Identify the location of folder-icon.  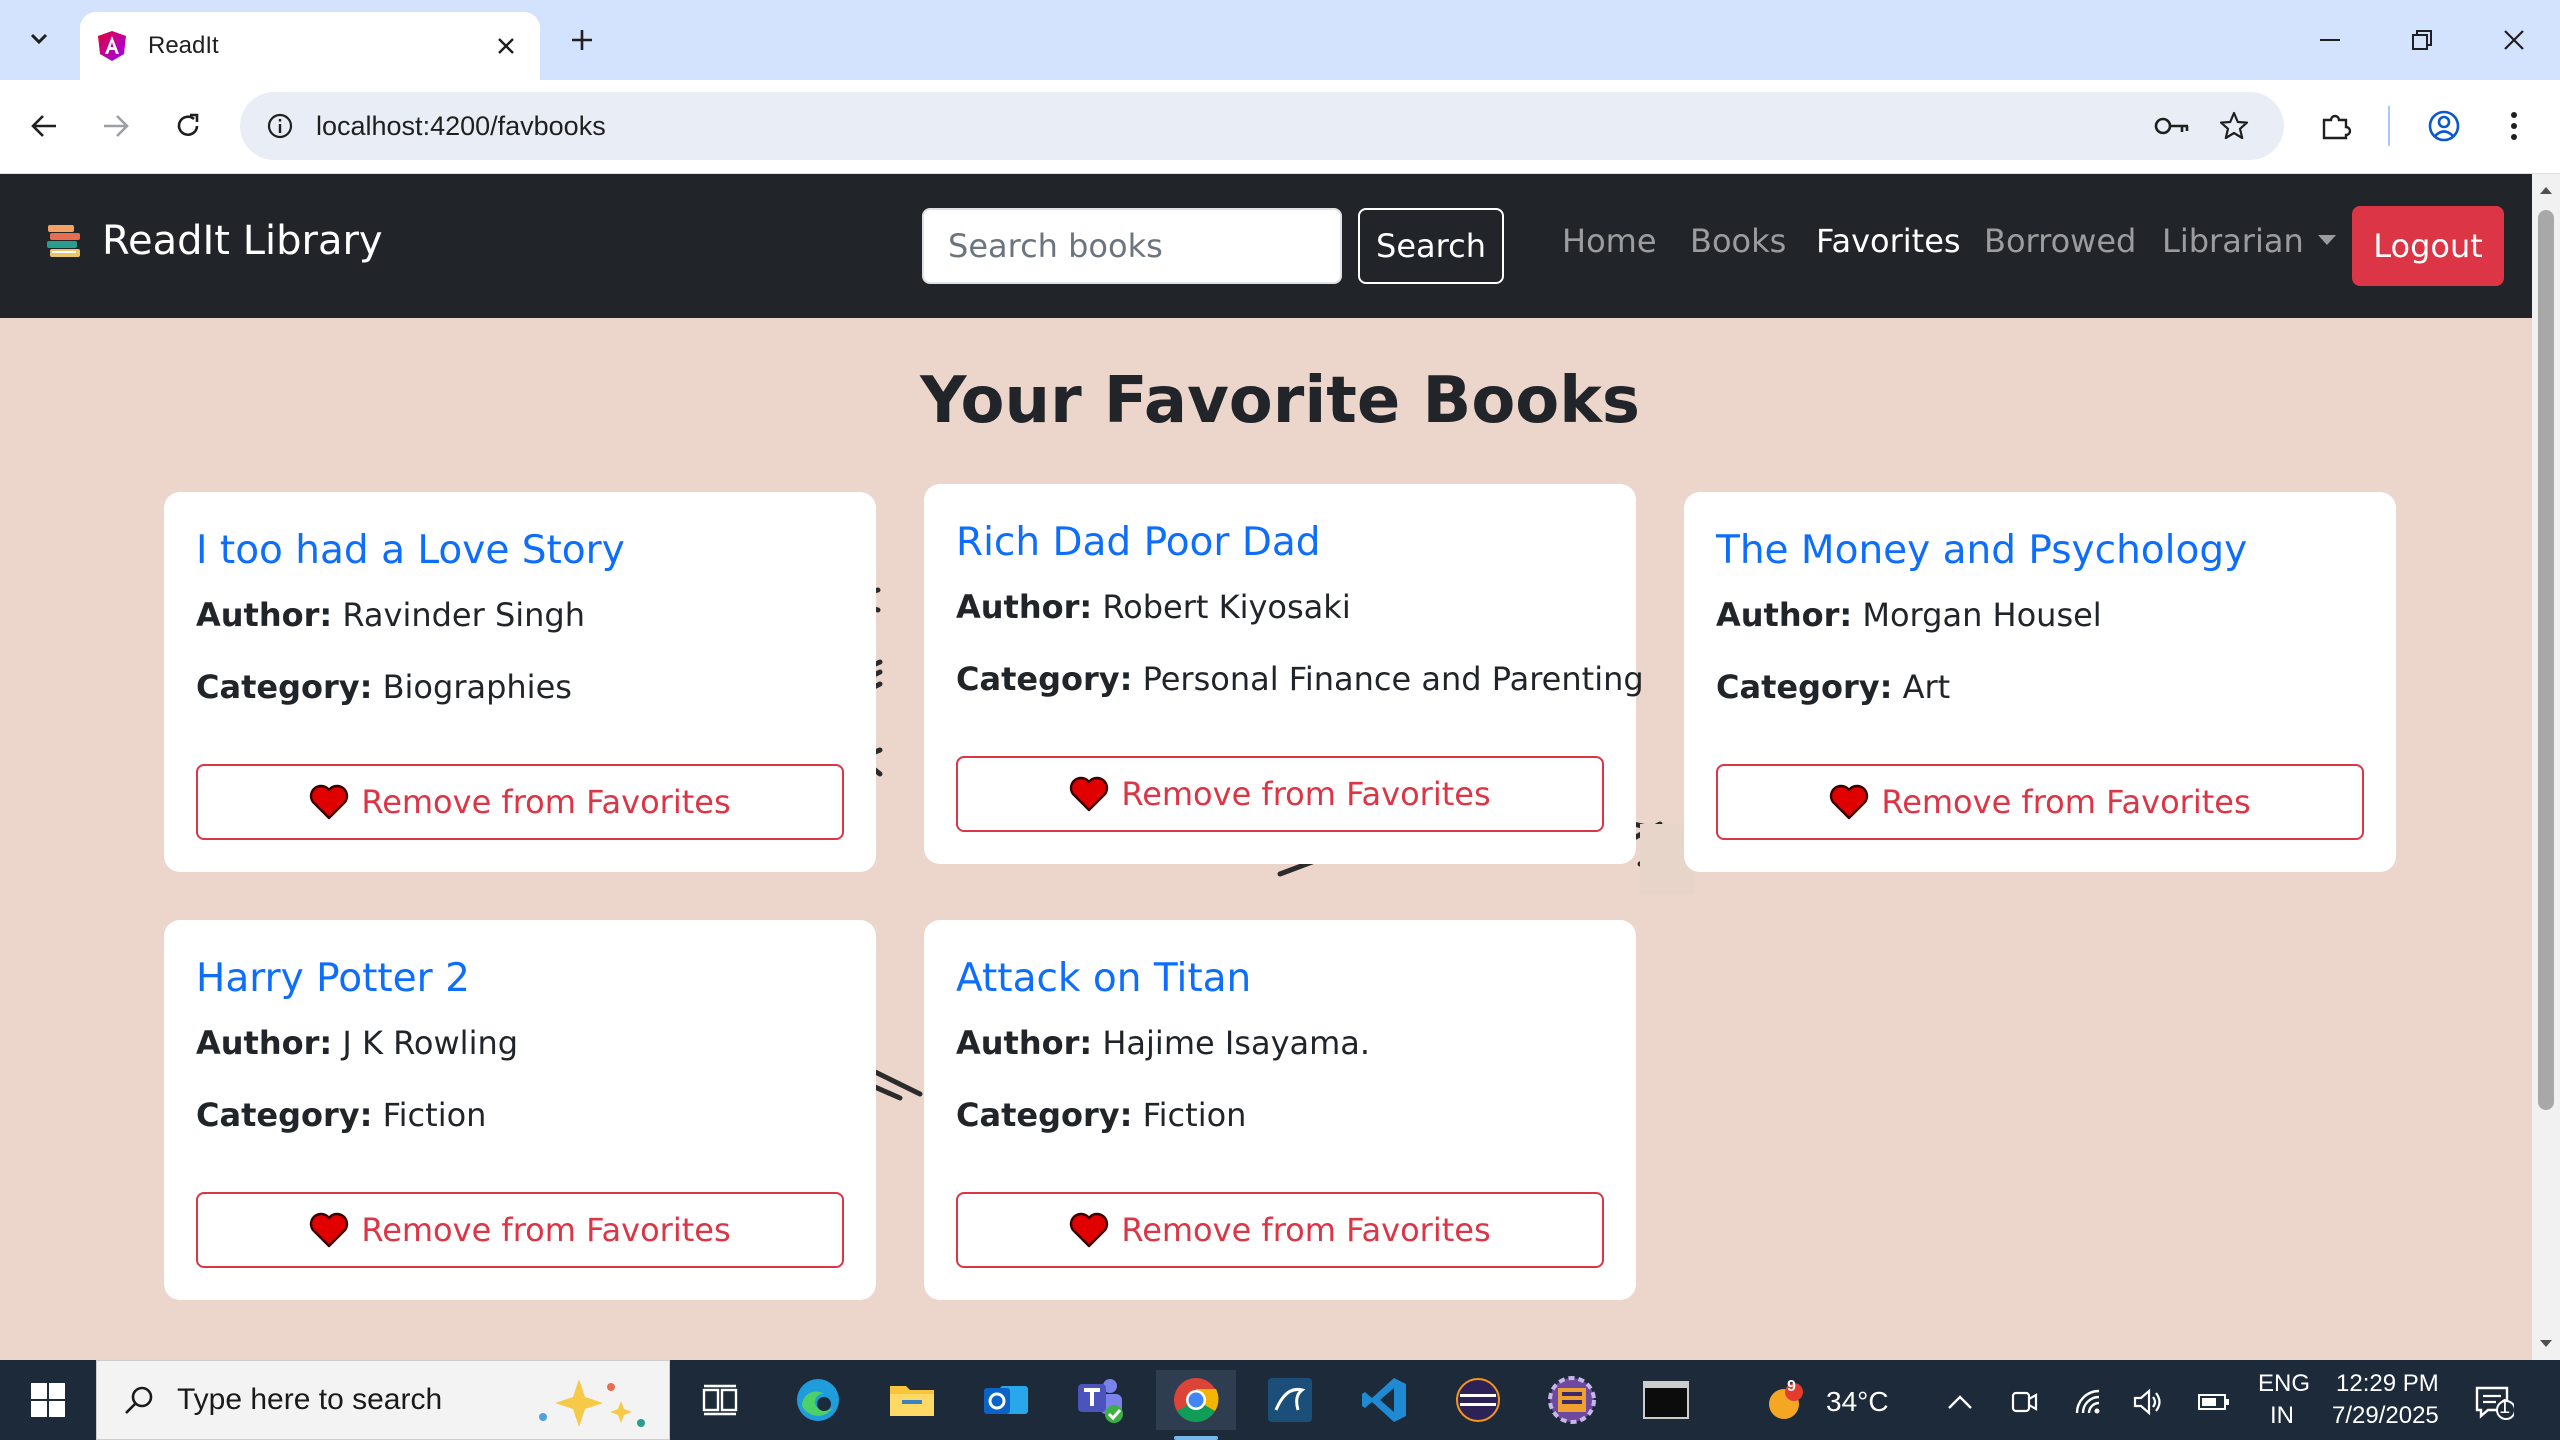
(912, 1401).